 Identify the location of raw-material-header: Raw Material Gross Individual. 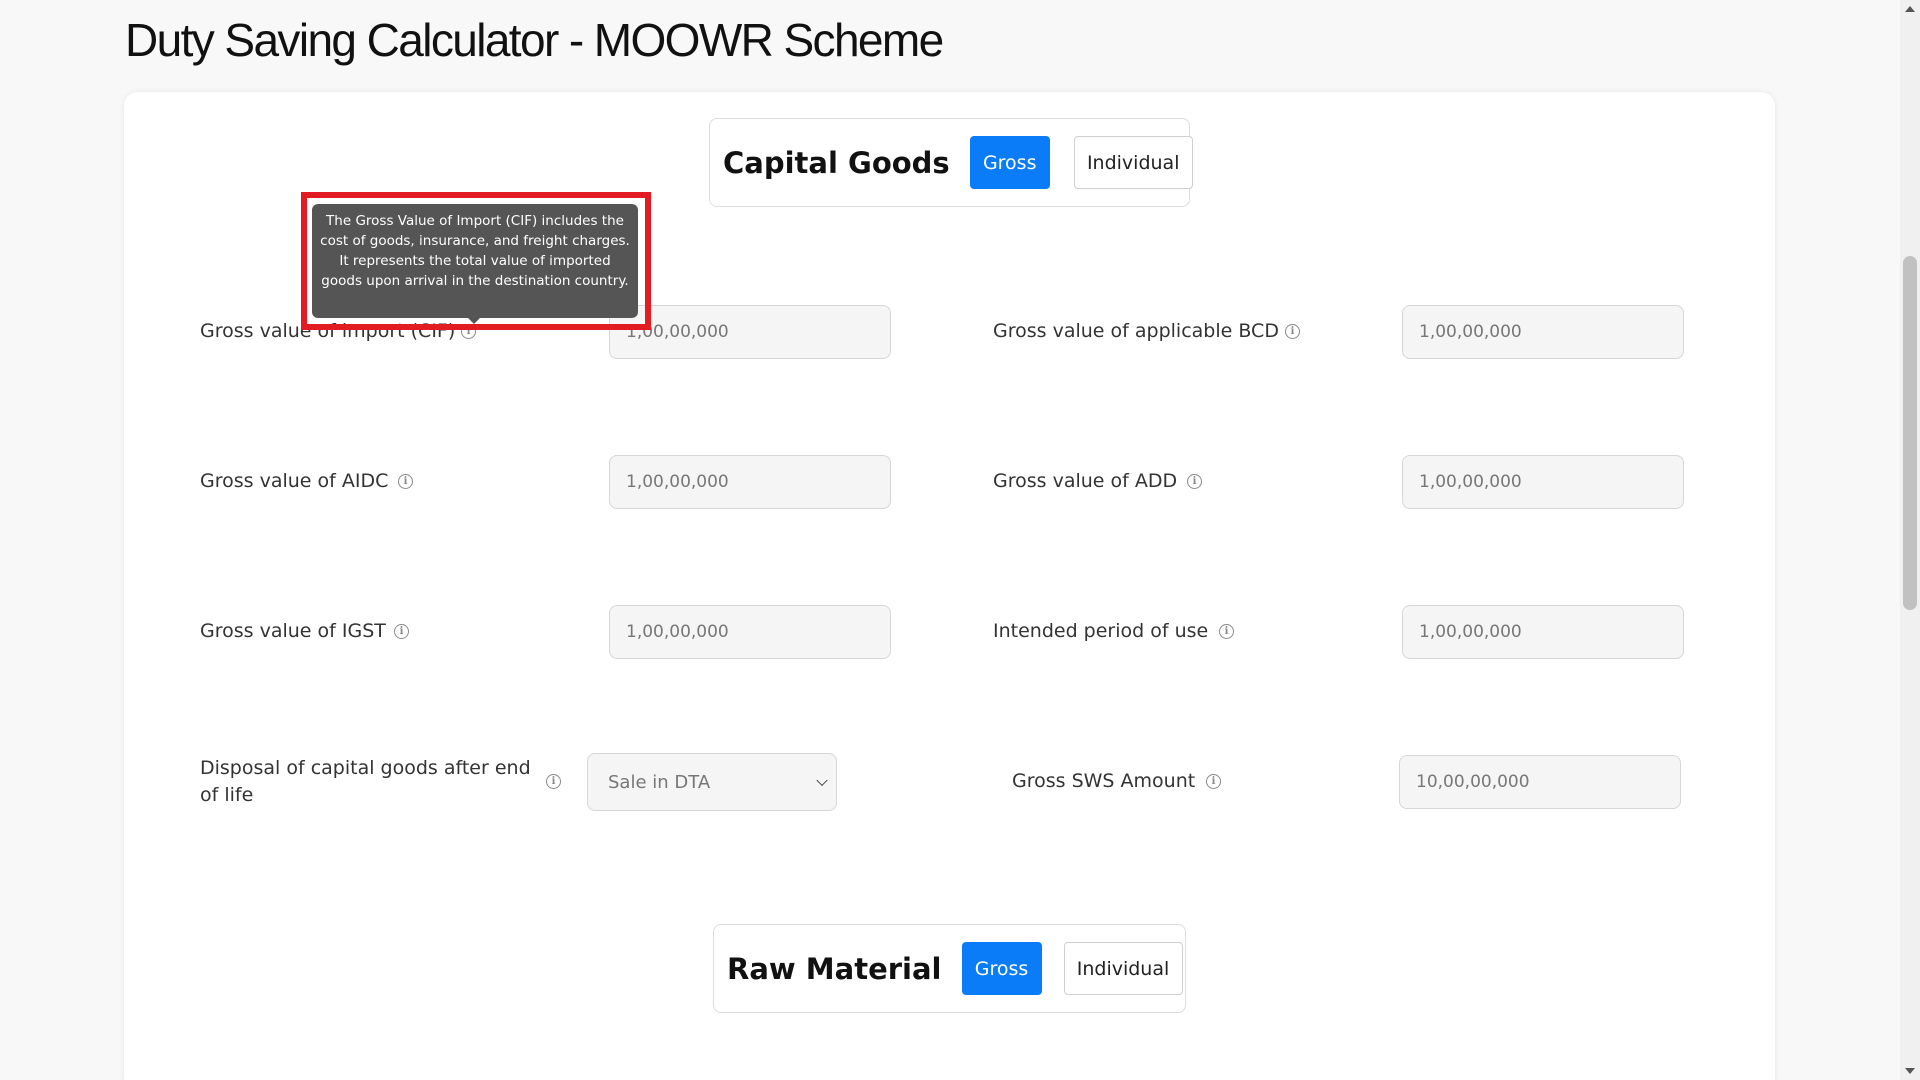
(949, 968).